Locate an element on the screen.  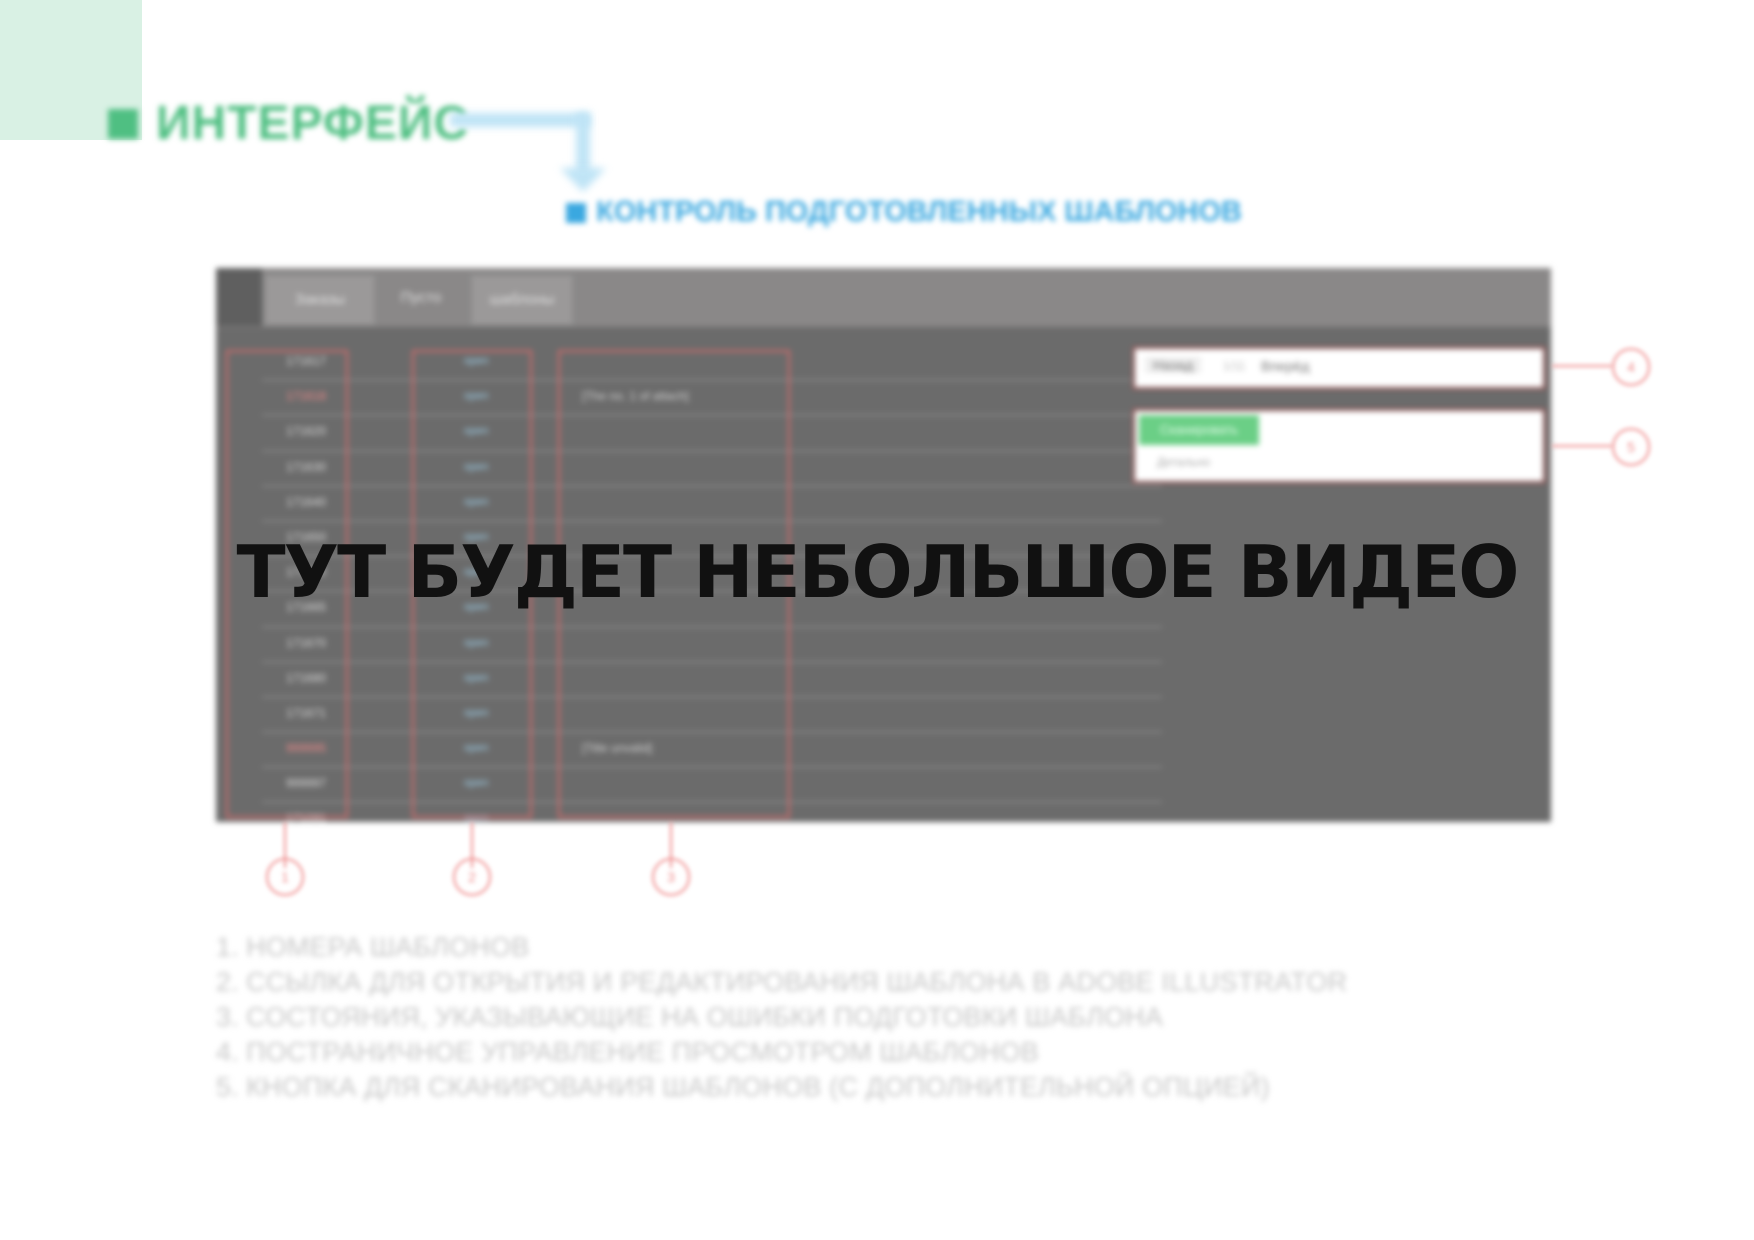
legend-item: 1. НОМЕРА ШАБЛОНОВ is located at coordinates (781, 947).